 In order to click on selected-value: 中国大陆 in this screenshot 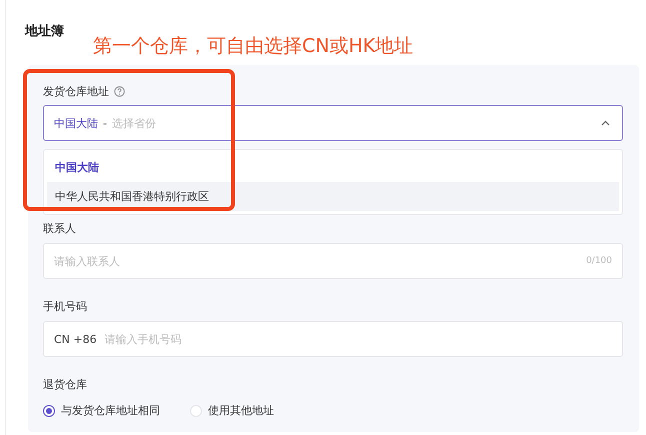, I will do `click(76, 123)`.